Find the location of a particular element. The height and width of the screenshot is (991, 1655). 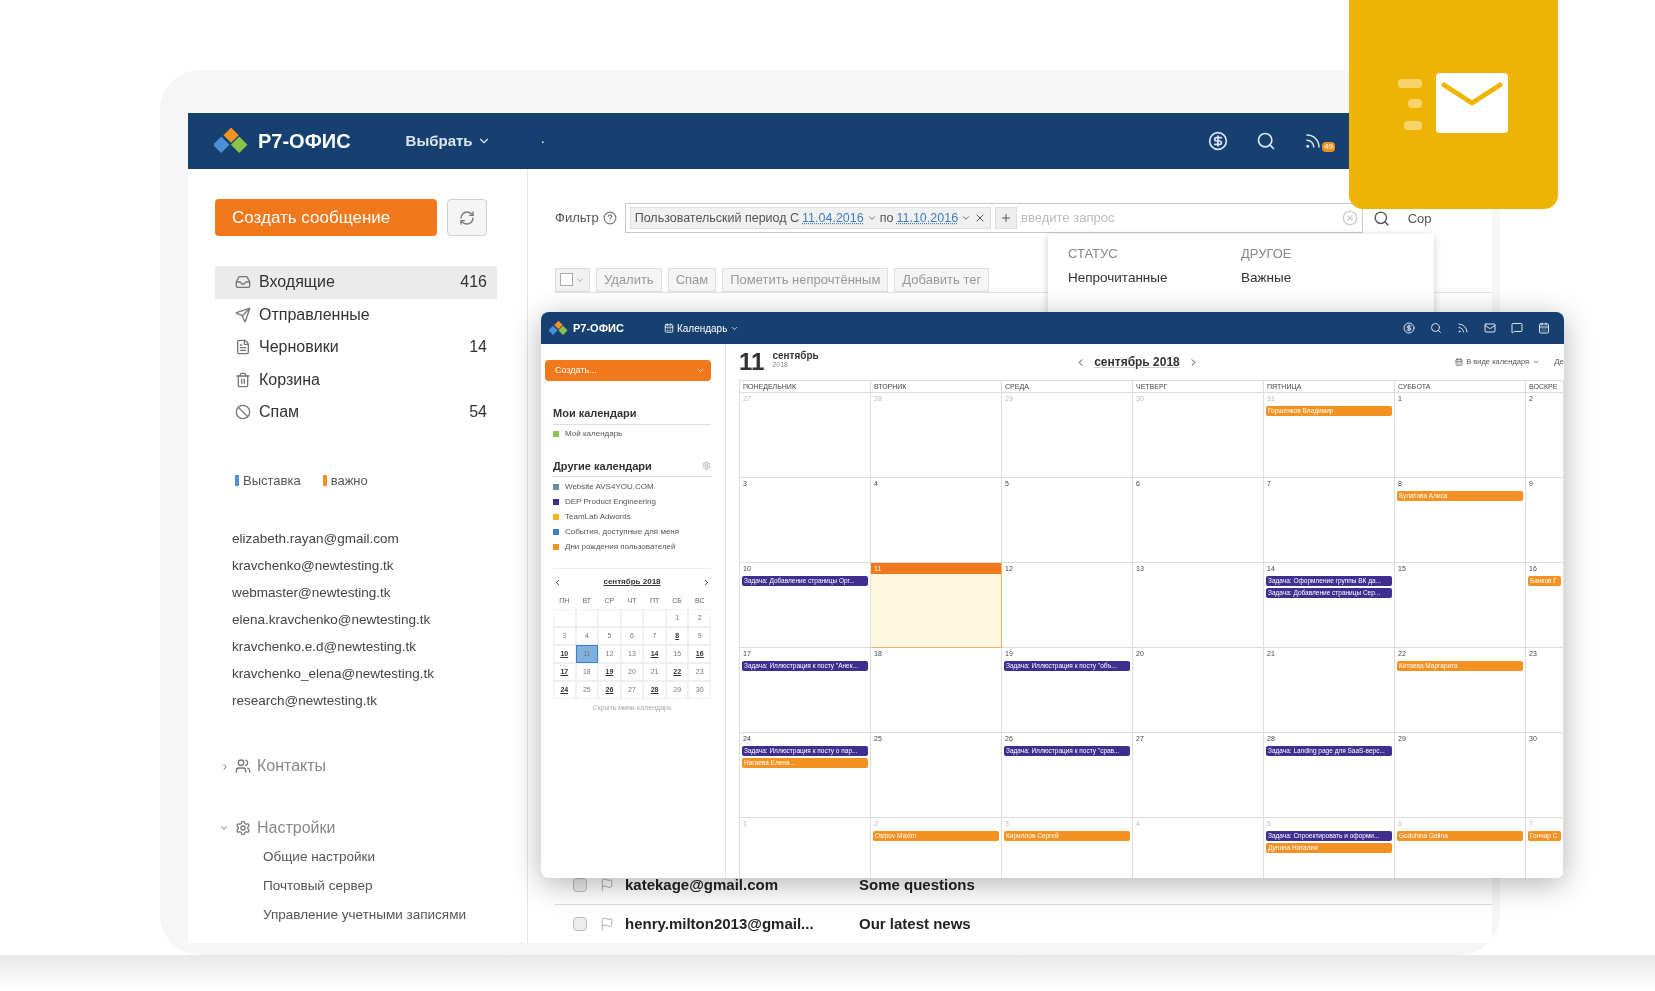

folder-count: 14 is located at coordinates (478, 347).